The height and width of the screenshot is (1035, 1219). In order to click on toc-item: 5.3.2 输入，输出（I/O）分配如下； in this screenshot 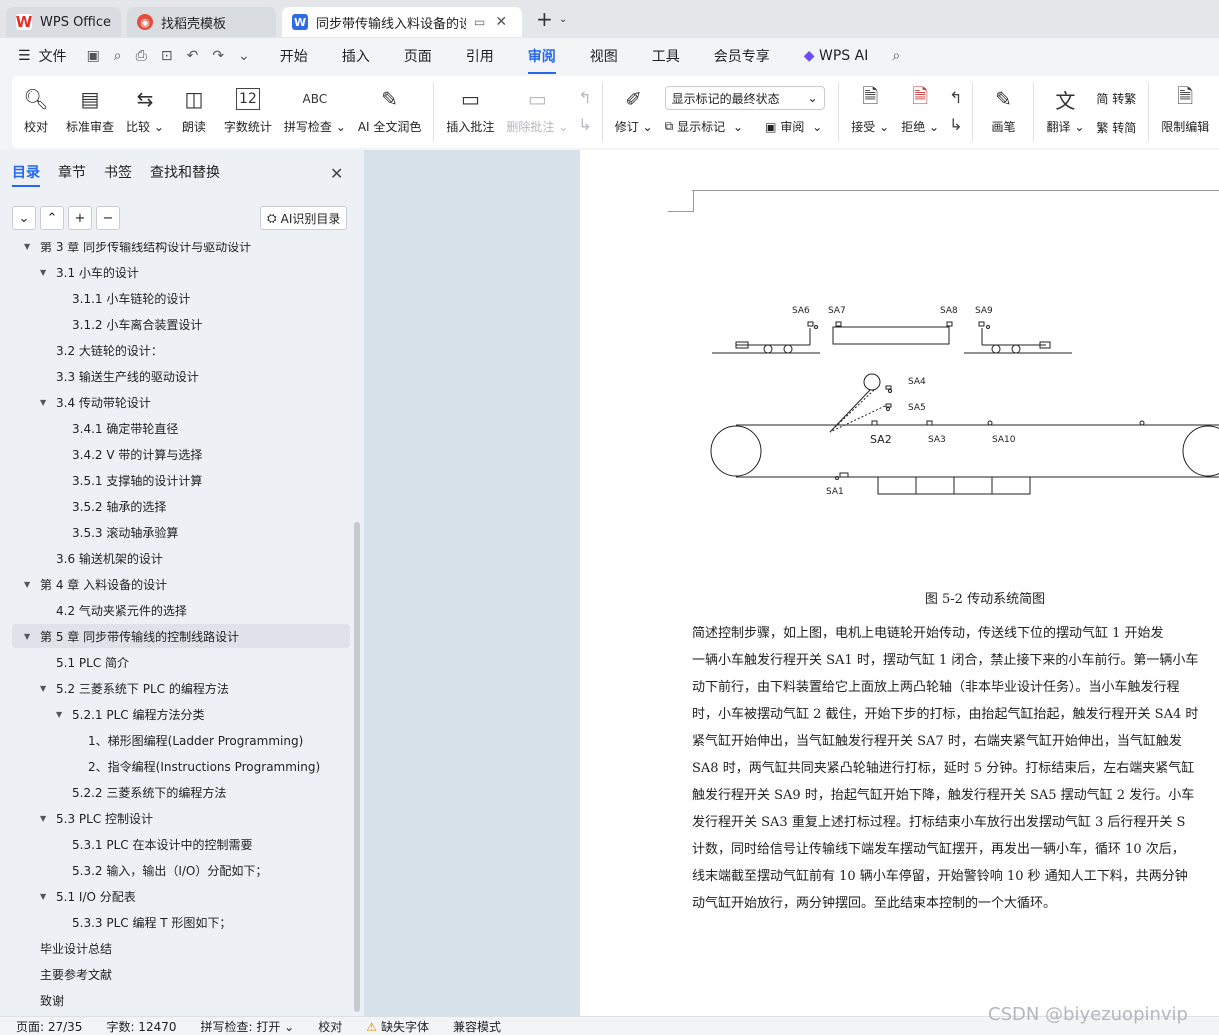, I will do `click(133, 870)`.